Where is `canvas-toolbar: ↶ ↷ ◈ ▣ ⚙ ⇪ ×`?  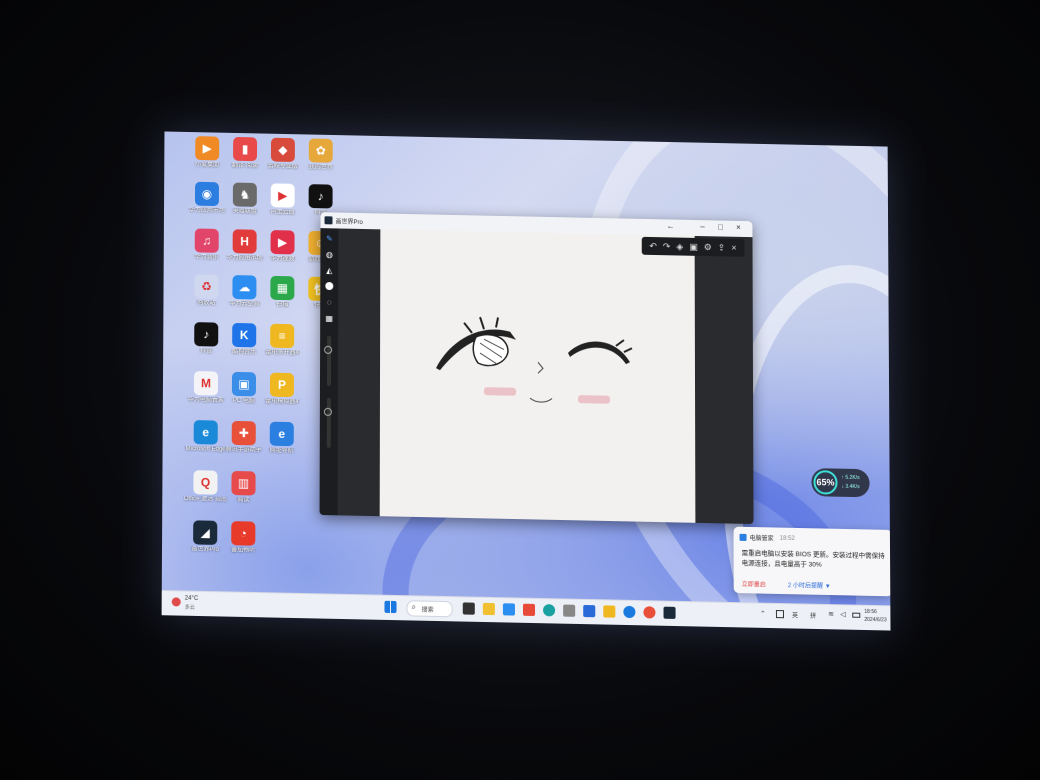
canvas-toolbar: ↶ ↷ ◈ ▣ ⚙ ⇪ × is located at coordinates (693, 246).